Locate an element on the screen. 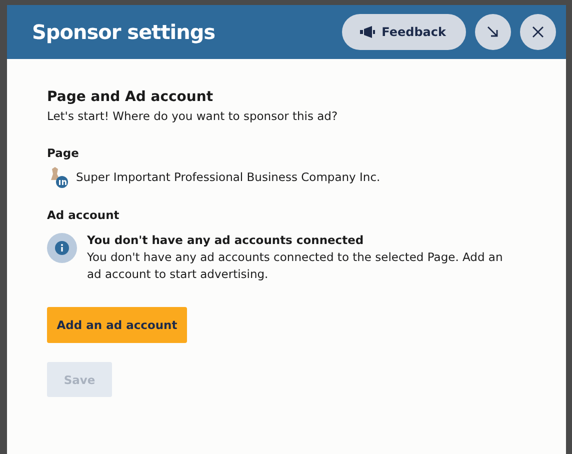  section-heading: Page and Ad account is located at coordinates (130, 97).